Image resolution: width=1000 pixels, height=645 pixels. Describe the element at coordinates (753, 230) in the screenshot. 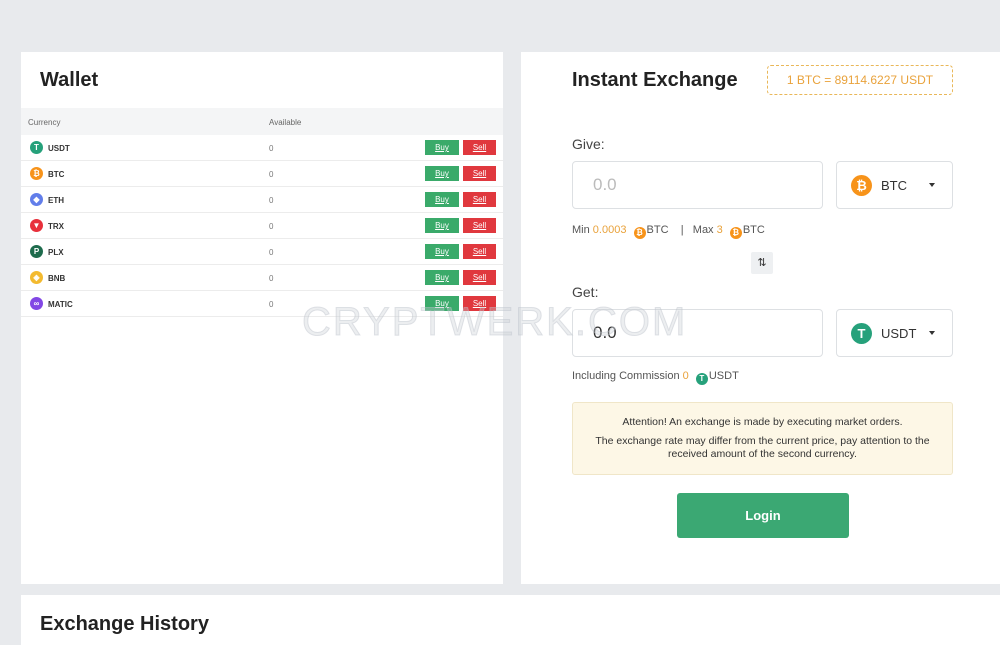

I see `max-currency: BTC` at that location.